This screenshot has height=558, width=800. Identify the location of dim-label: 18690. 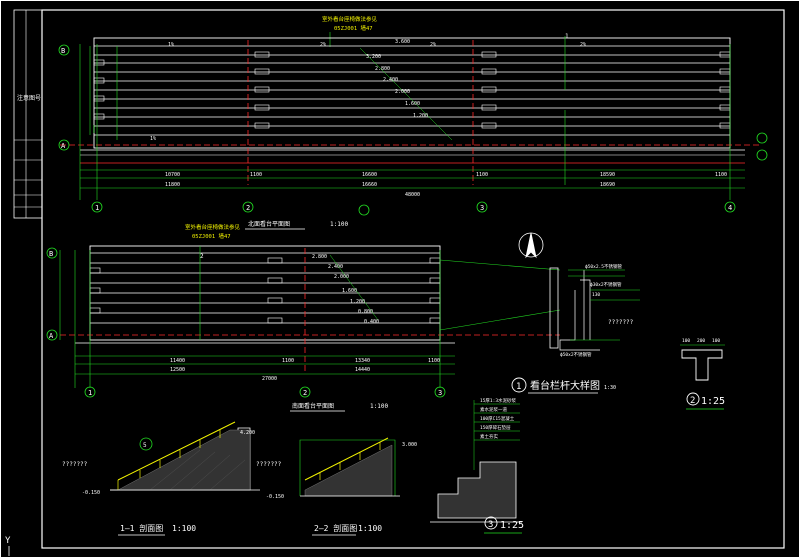
(607, 185).